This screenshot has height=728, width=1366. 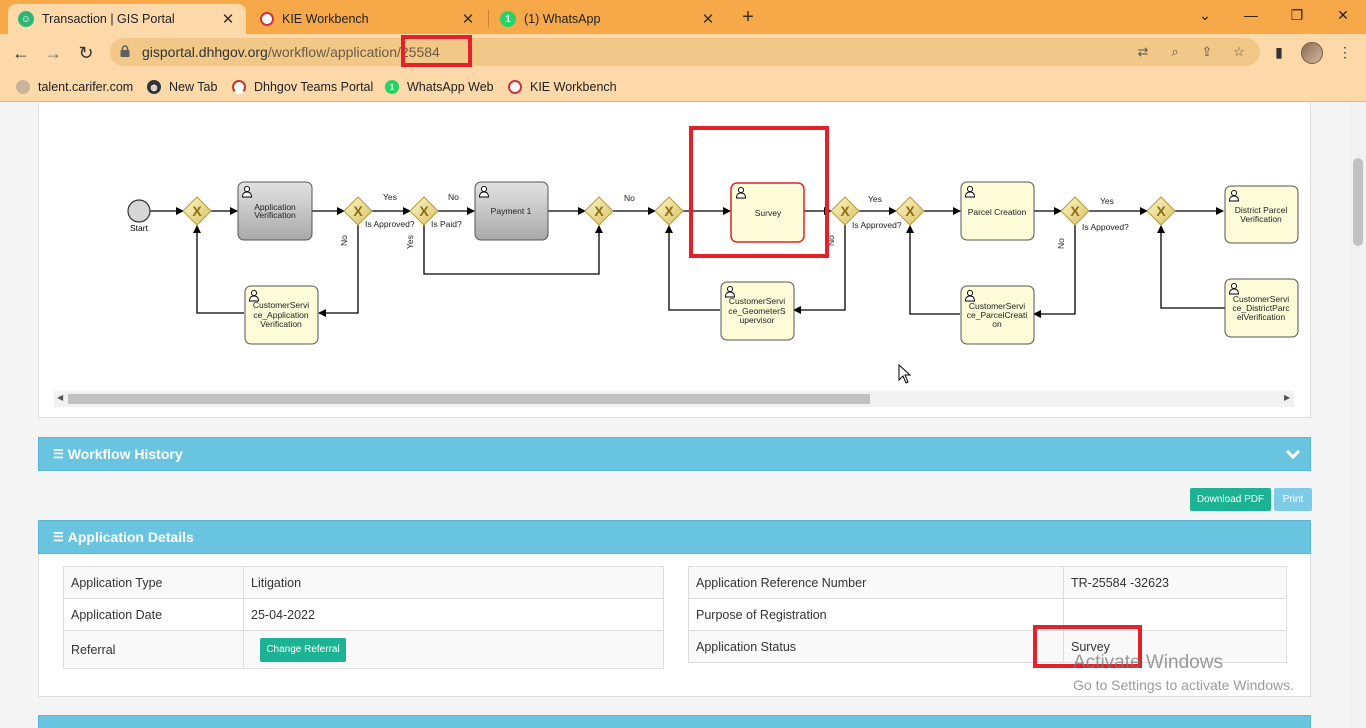 What do you see at coordinates (1143, 52) in the screenshot?
I see `translate-icon: ⇄` at bounding box center [1143, 52].